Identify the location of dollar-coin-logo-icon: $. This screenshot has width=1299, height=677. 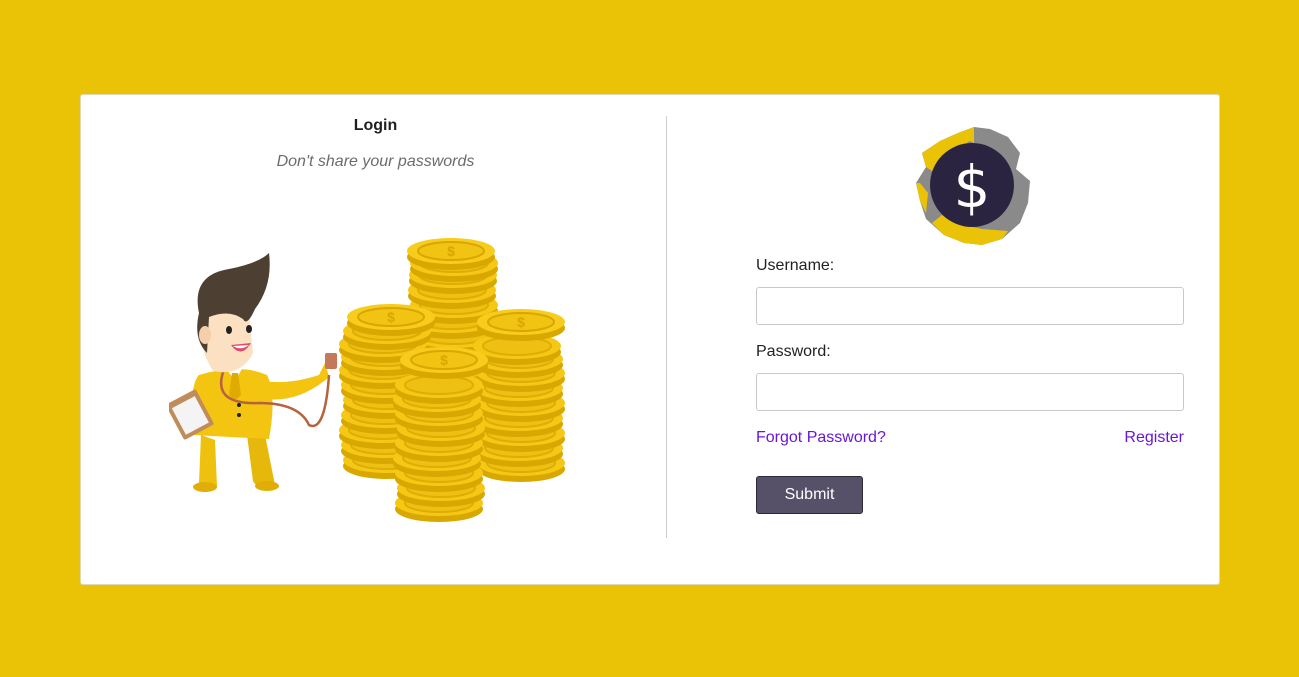
(973, 186).